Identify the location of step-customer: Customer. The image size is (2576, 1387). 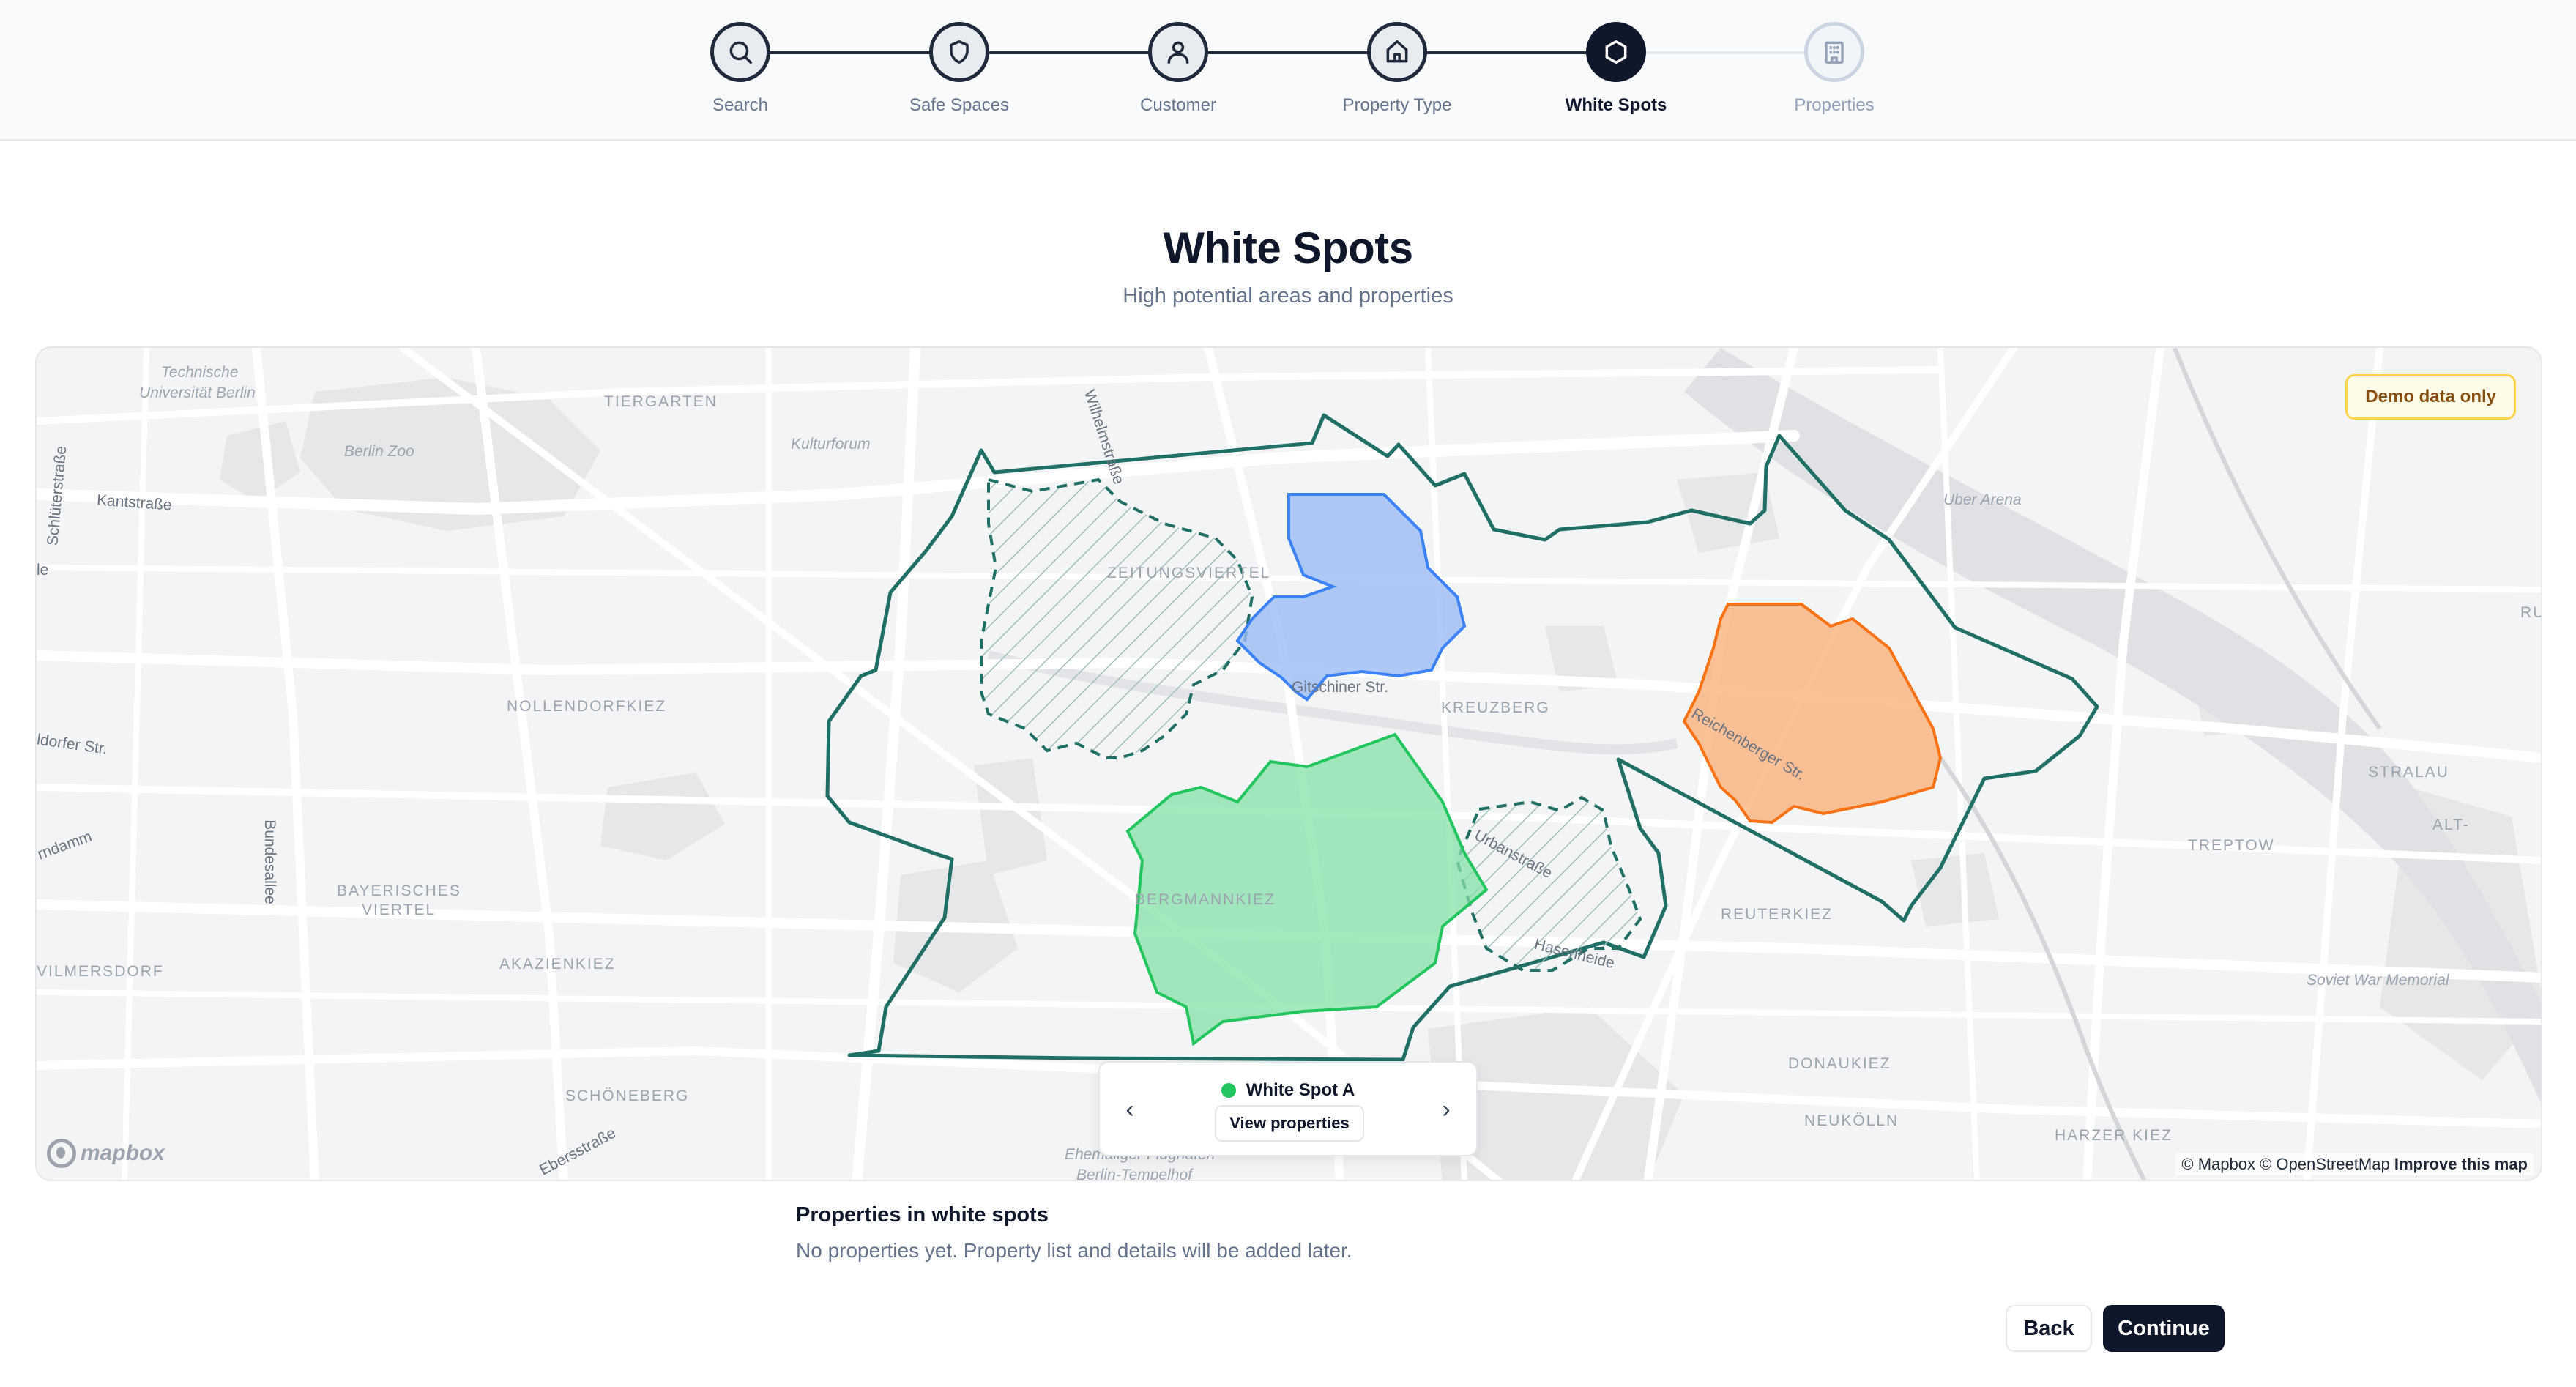
(1178, 69).